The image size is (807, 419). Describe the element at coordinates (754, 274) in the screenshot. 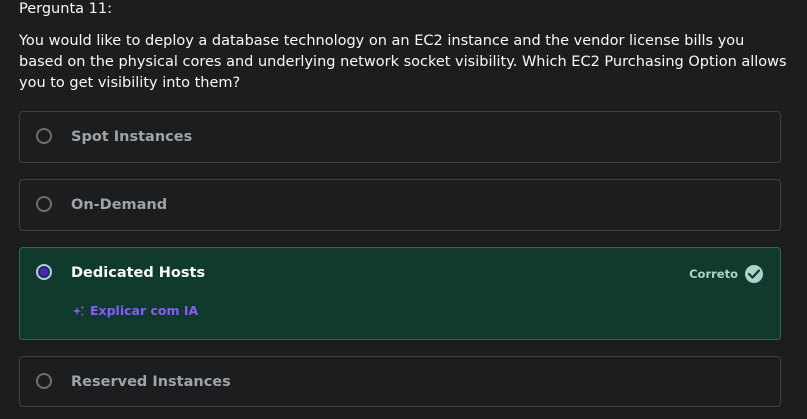

I see `check-circle-icon` at that location.